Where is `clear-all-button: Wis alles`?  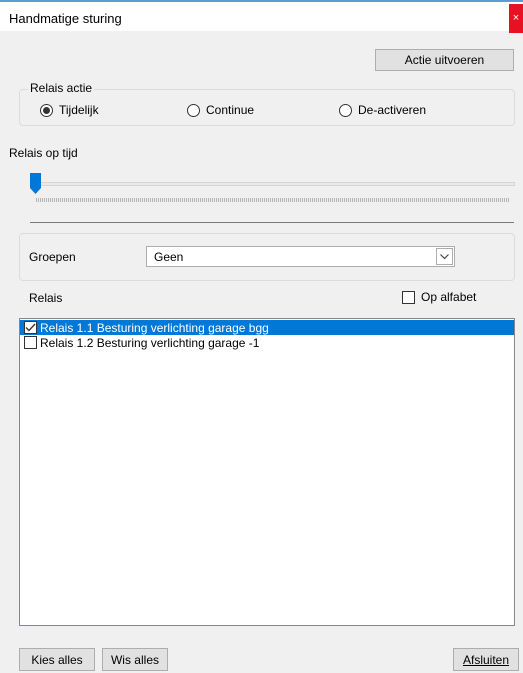 clear-all-button: Wis alles is located at coordinates (135, 659).